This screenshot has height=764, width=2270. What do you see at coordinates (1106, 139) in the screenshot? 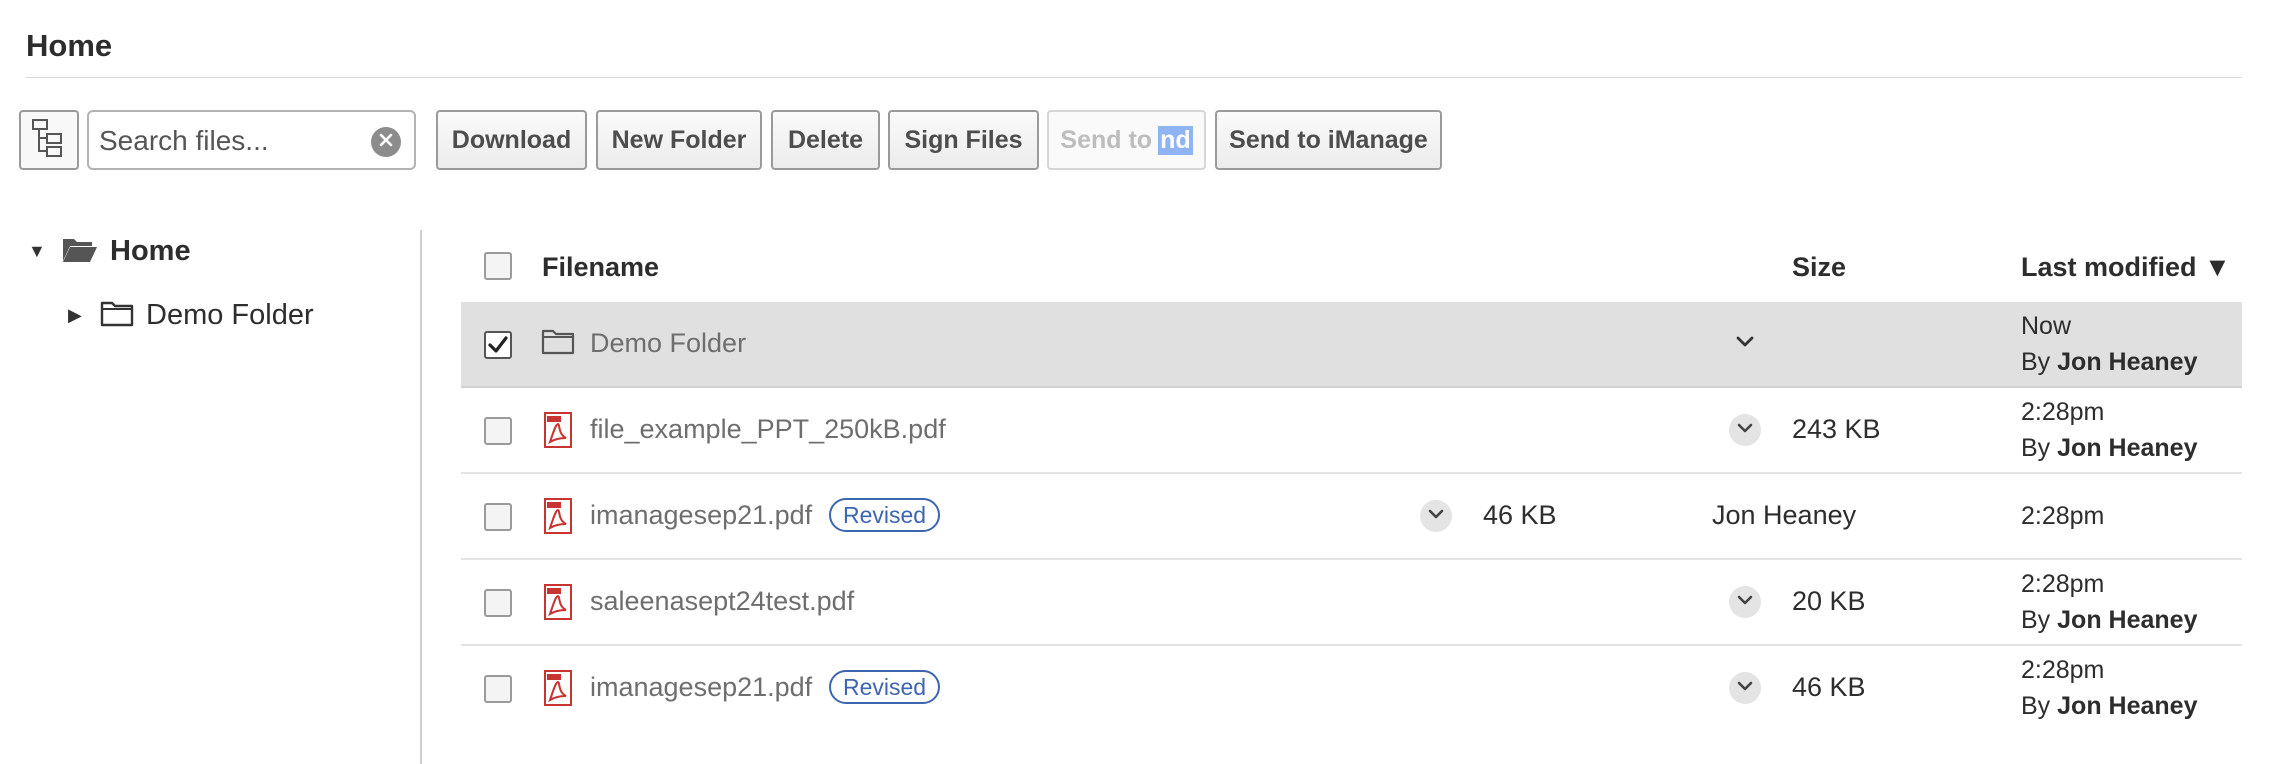
I see `send-to-label: Send to` at bounding box center [1106, 139].